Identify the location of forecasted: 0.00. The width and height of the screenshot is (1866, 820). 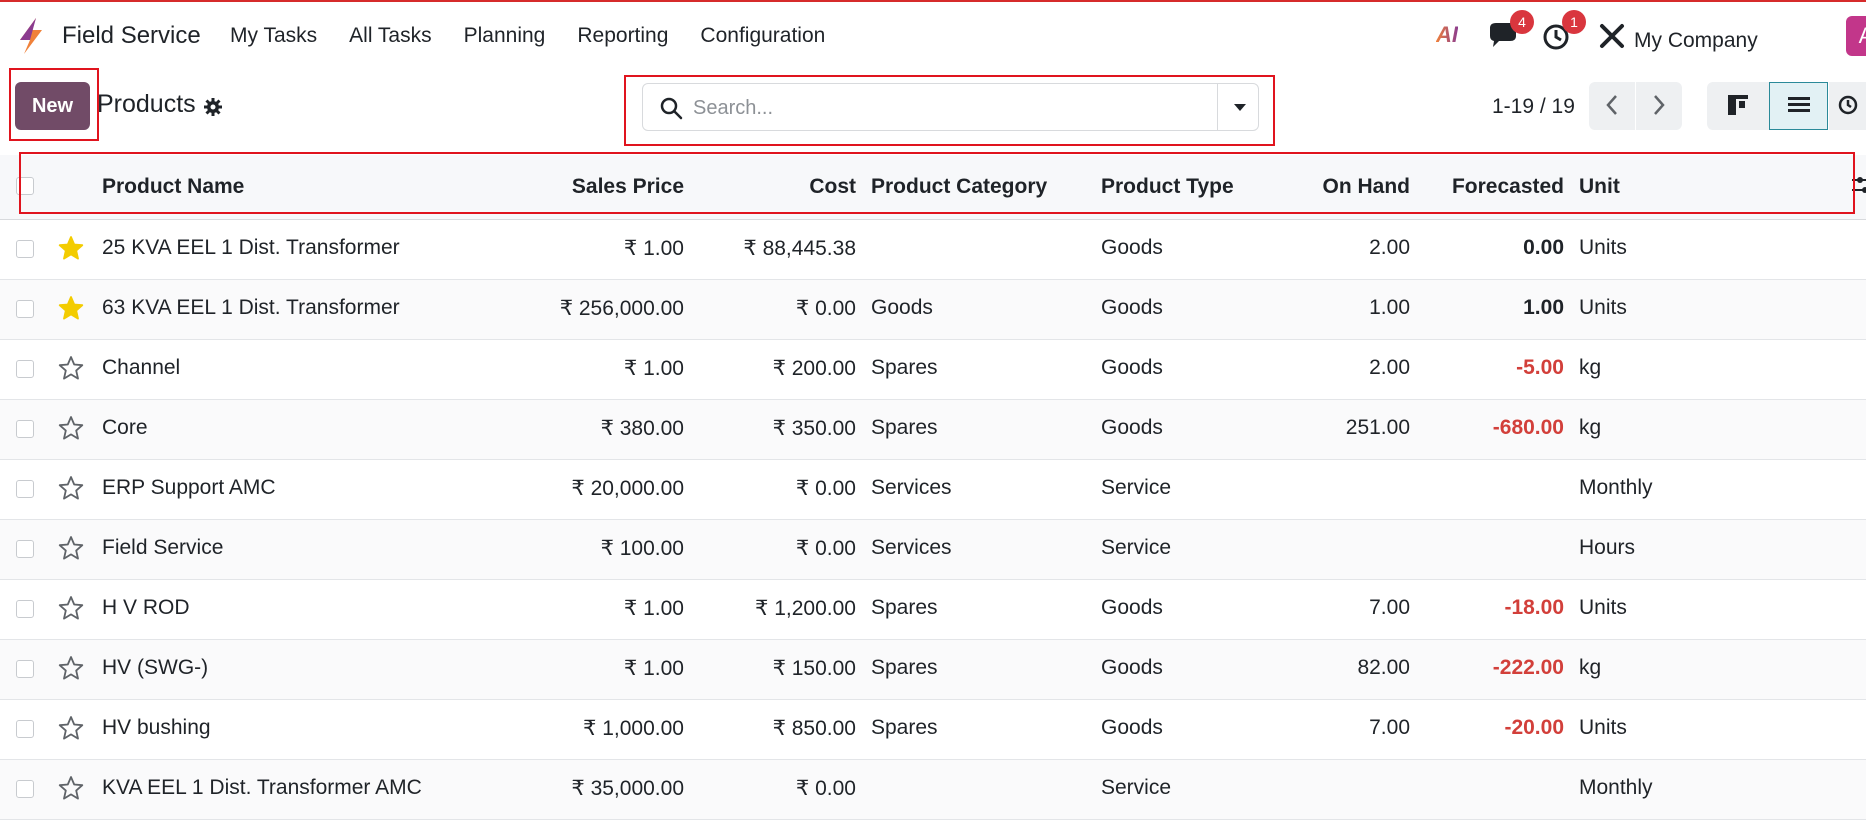
(1543, 247).